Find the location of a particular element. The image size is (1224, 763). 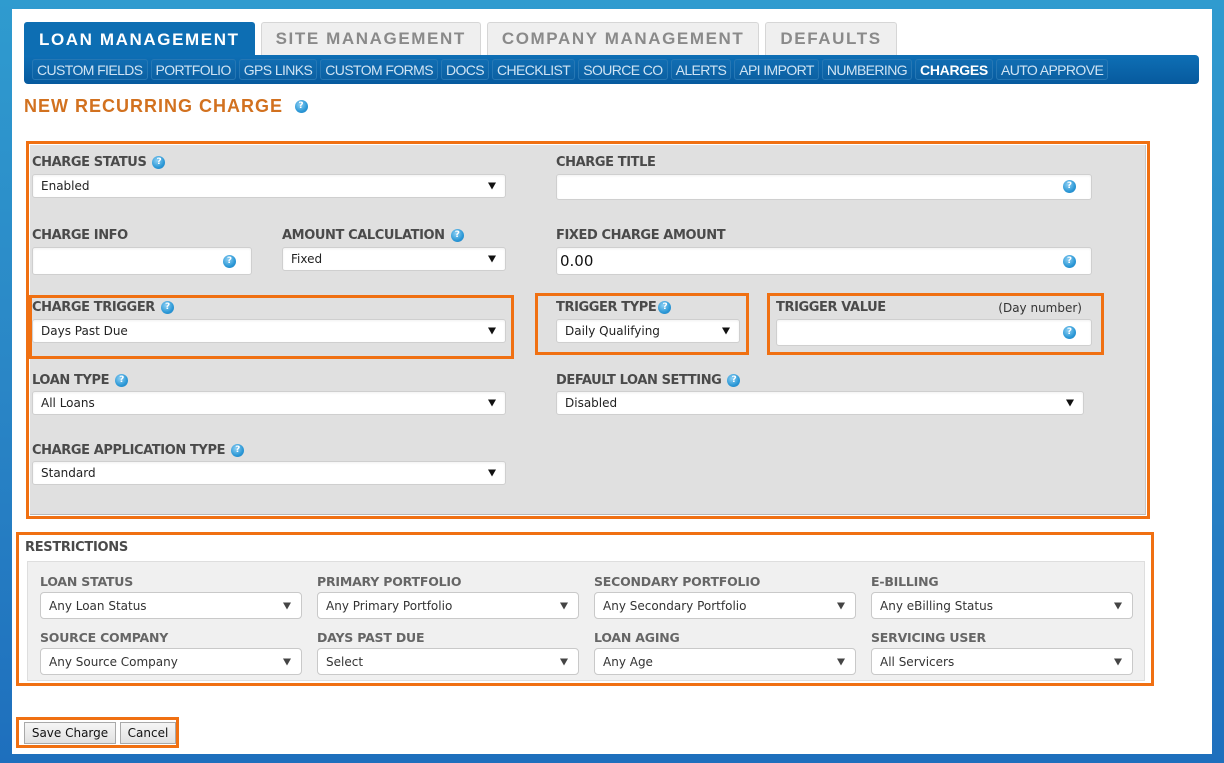

days-past-due-value: Select is located at coordinates (345, 661).